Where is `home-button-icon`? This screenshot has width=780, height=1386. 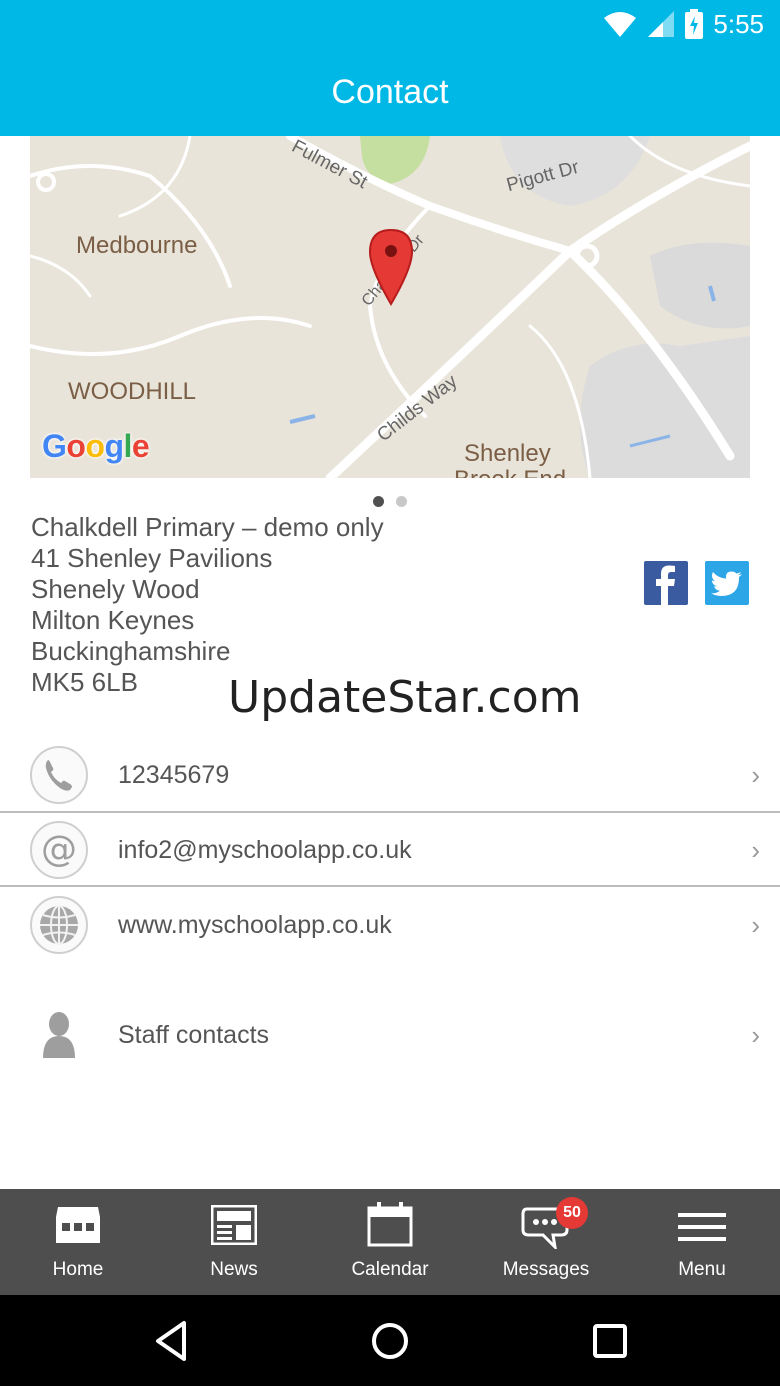 home-button-icon is located at coordinates (390, 1341).